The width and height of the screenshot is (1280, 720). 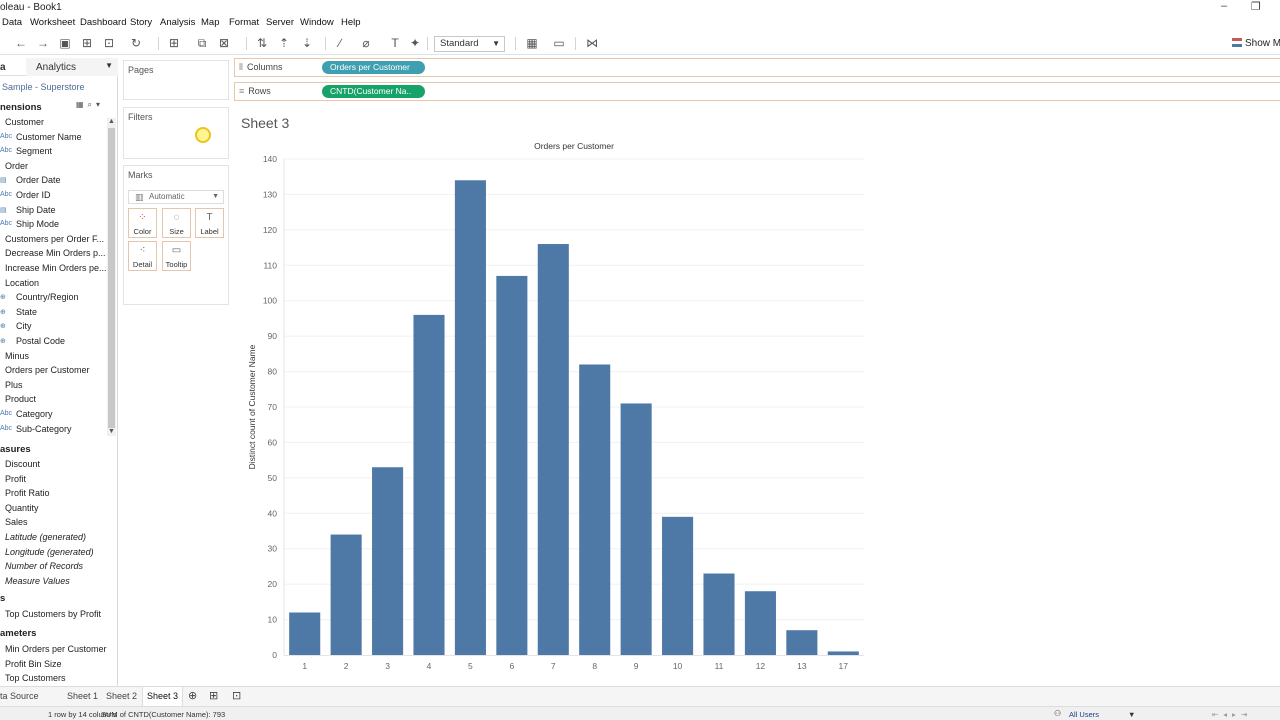 I want to click on field-item: Location, so click(x=22, y=283).